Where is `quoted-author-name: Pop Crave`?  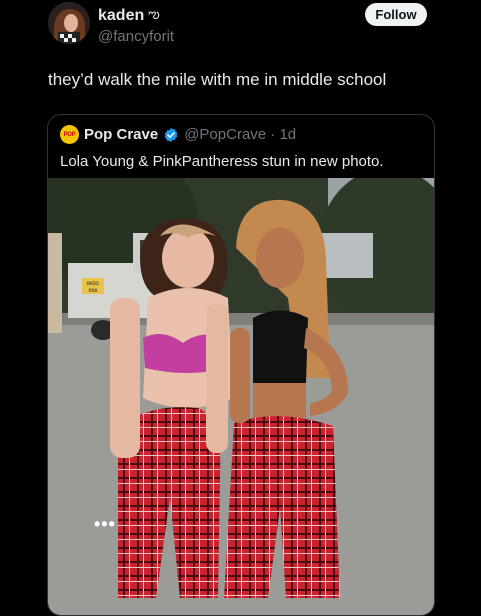
quoted-author-name: Pop Crave is located at coordinates (121, 134).